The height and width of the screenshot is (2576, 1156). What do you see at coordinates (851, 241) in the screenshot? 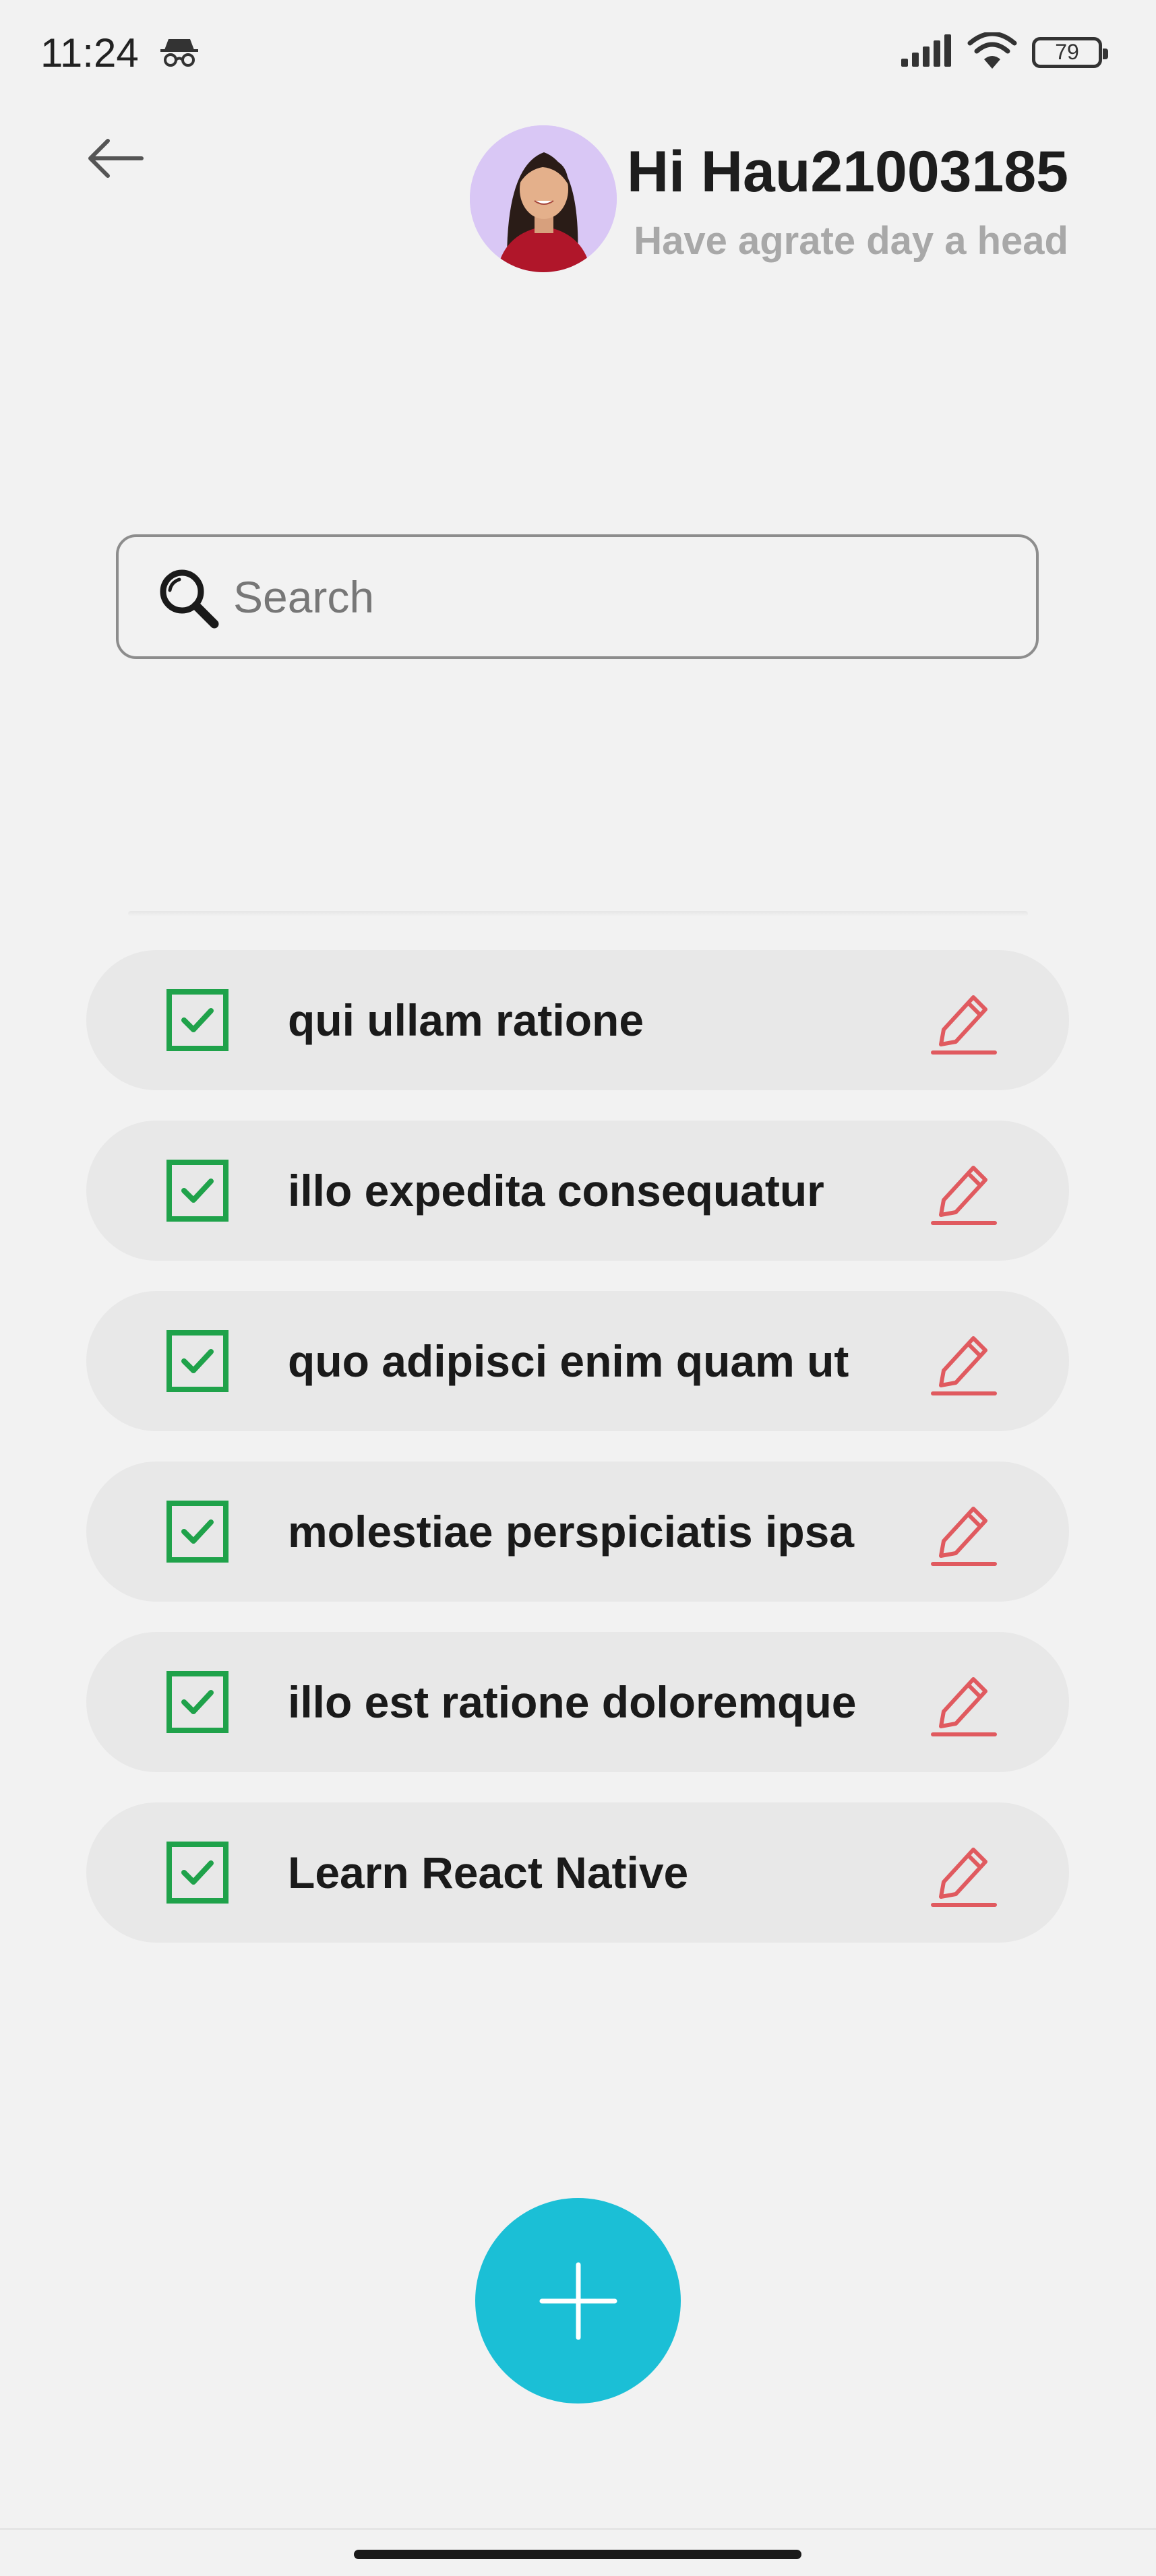
I see `greeting-subtitle: Have agrate day a head` at bounding box center [851, 241].